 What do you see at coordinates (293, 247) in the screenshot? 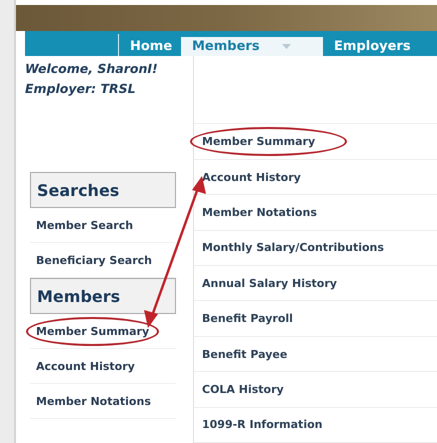
I see `menu-item: Monthly Salary/Contributions` at bounding box center [293, 247].